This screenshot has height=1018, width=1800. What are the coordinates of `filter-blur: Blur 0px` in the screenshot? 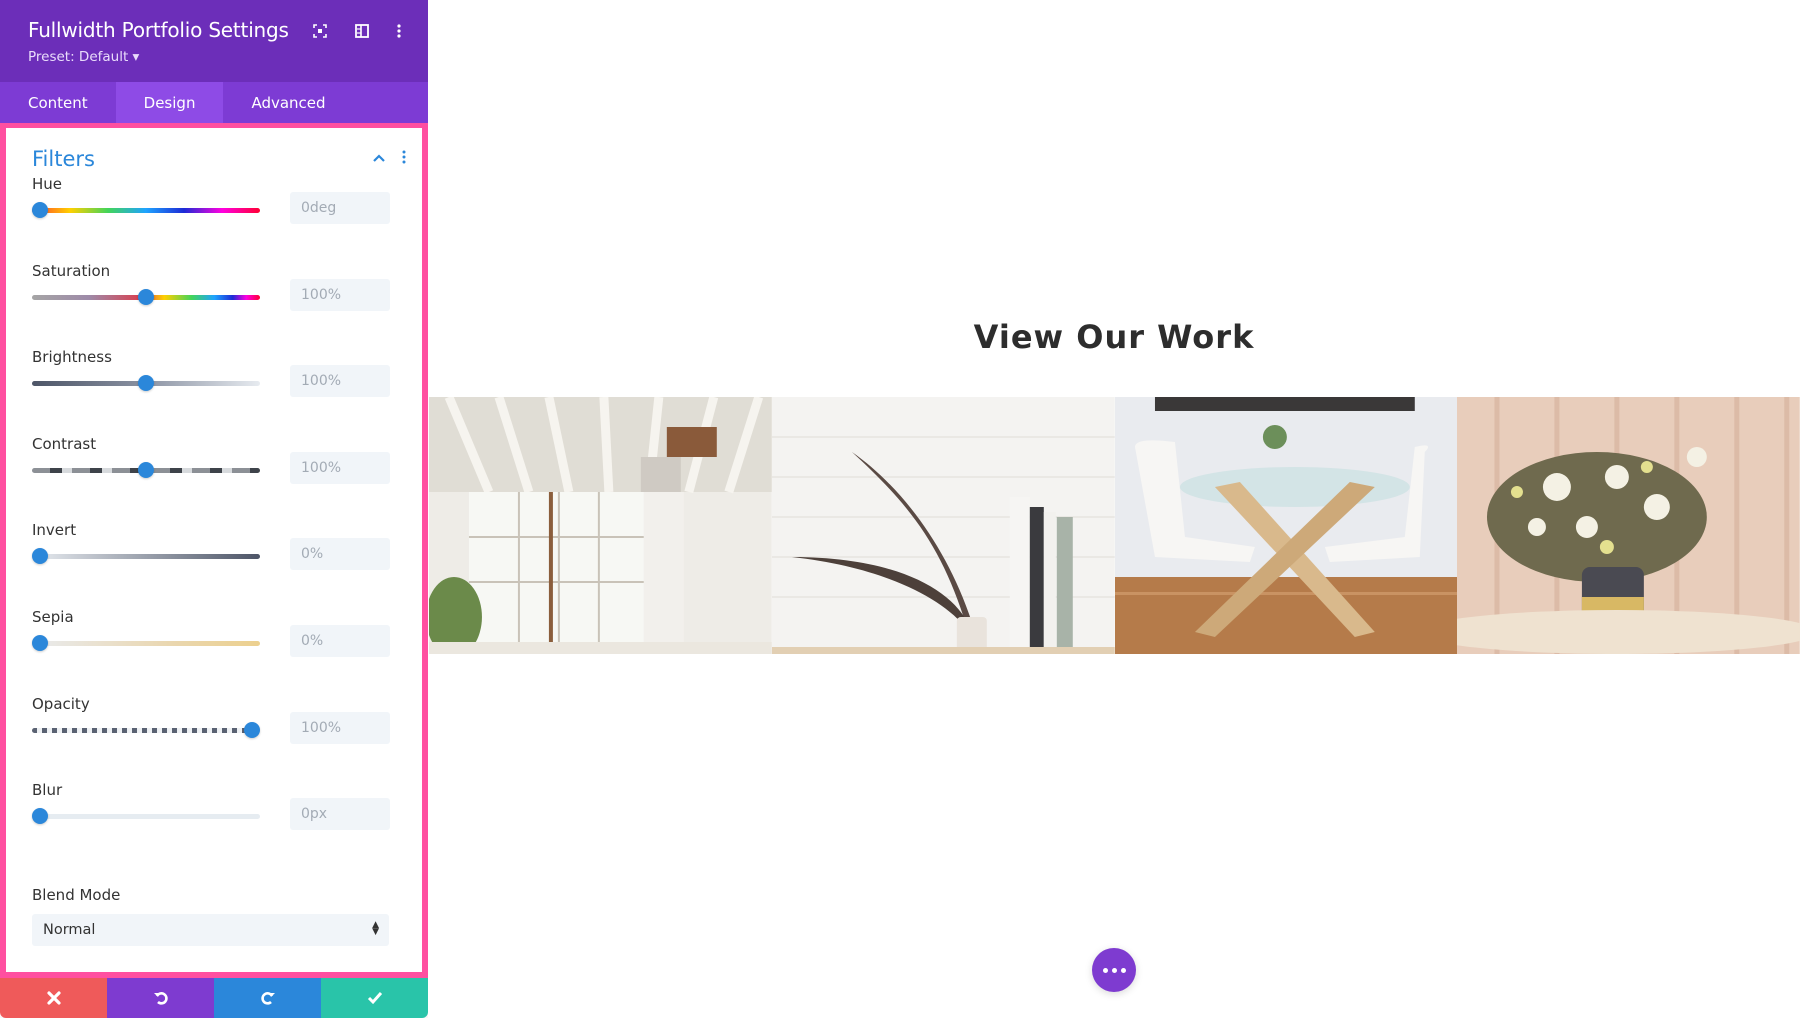 It's located at (217, 824).